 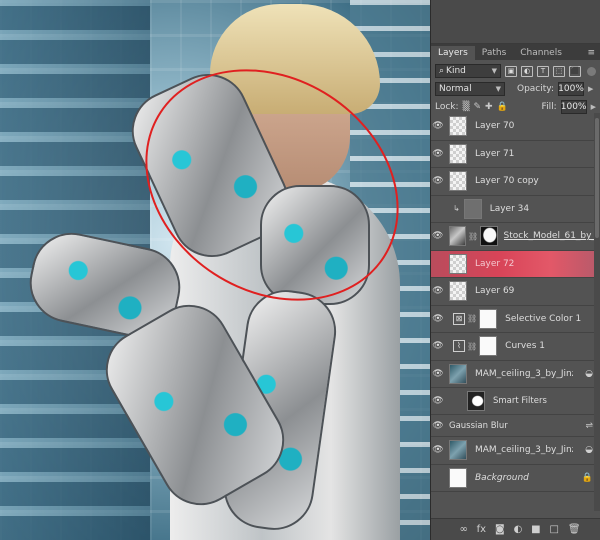 I want to click on blend-mode-dropdown: Normal ▼, so click(x=470, y=89).